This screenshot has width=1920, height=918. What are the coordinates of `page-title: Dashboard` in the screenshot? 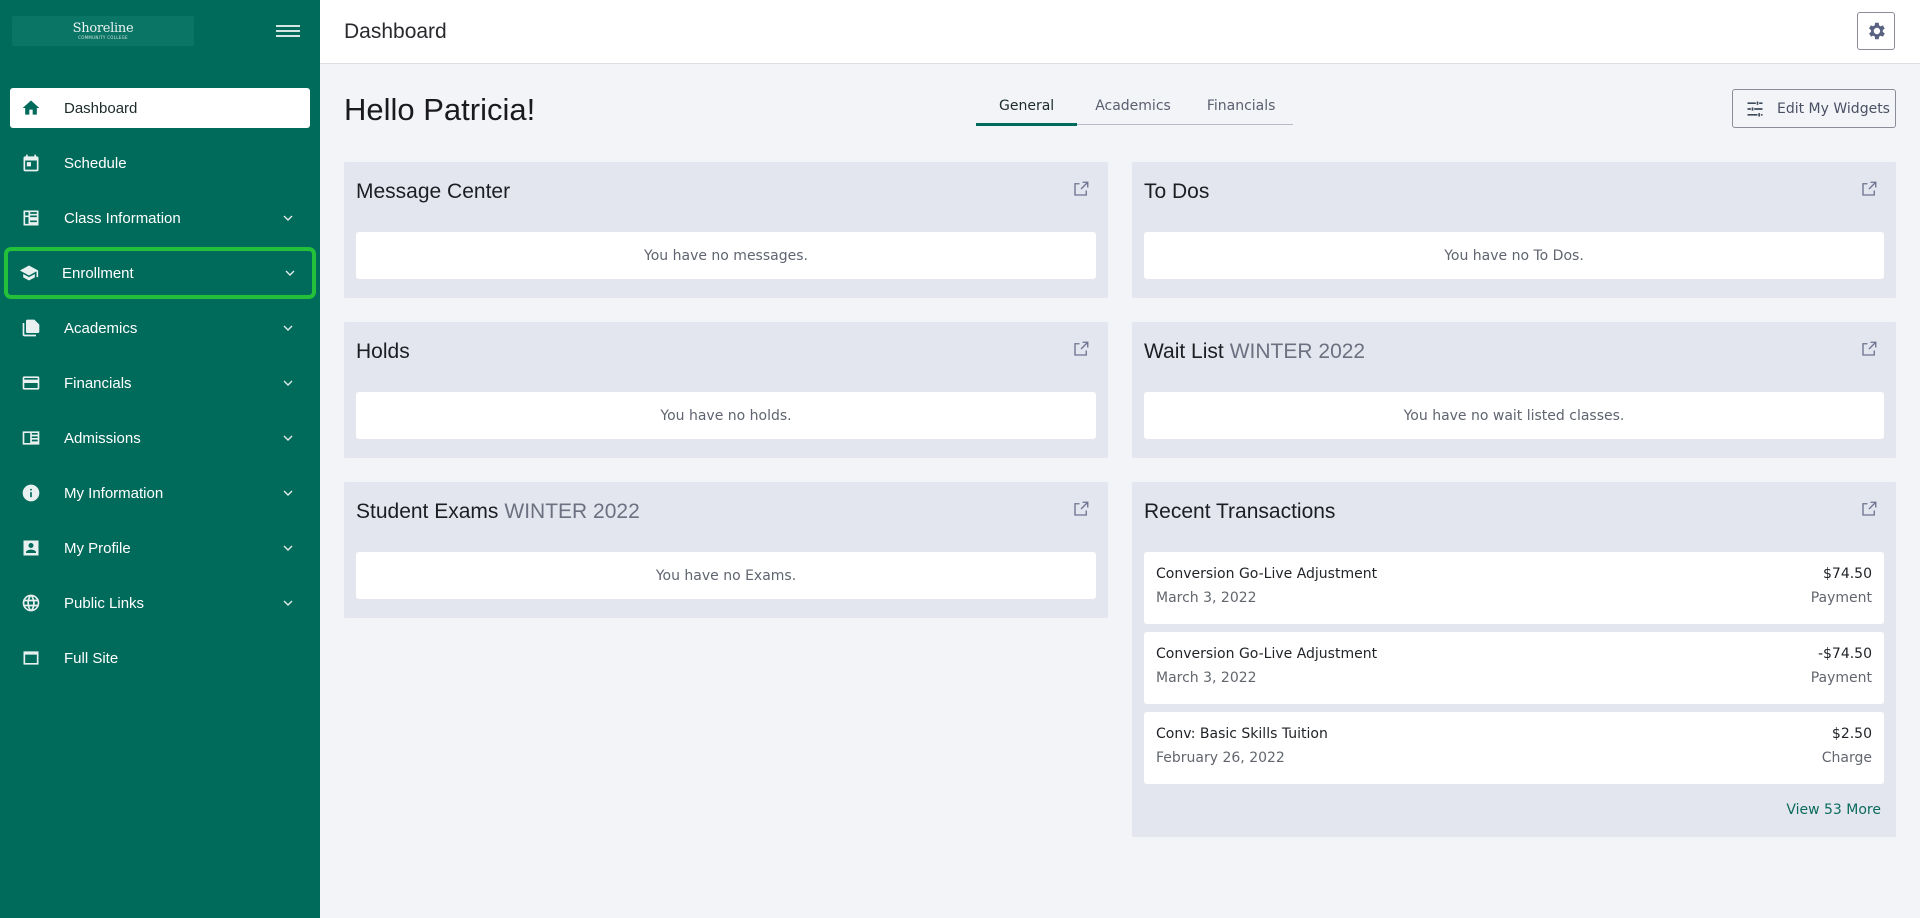 It's located at (395, 31).